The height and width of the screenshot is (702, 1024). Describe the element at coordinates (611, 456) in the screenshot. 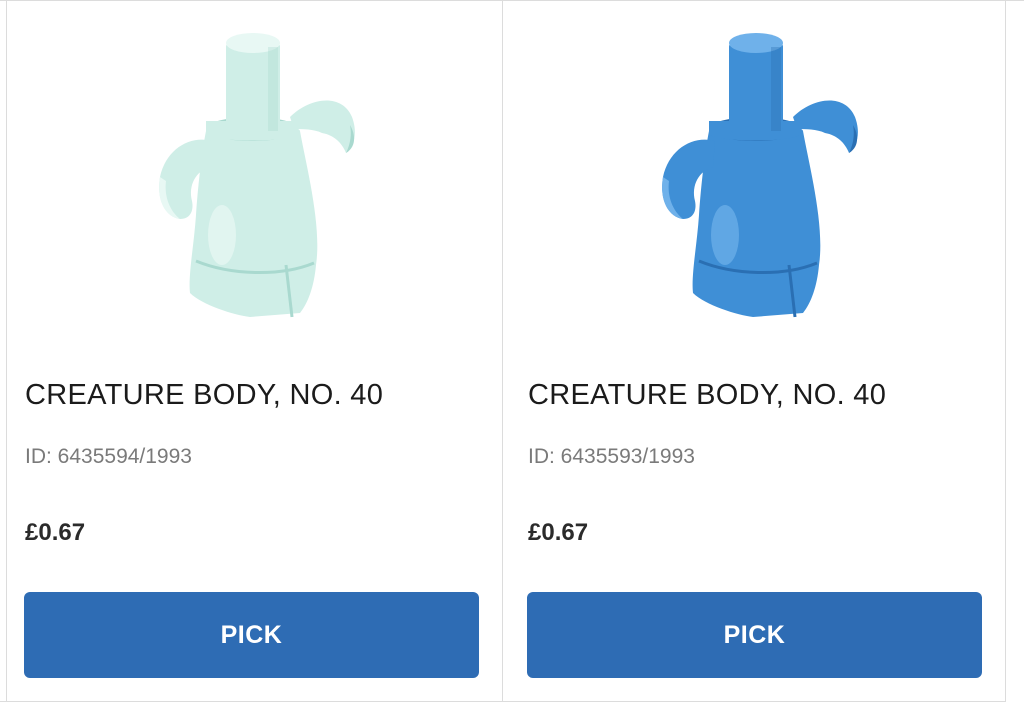

I see `product-id: ID: 6435593/1993` at that location.